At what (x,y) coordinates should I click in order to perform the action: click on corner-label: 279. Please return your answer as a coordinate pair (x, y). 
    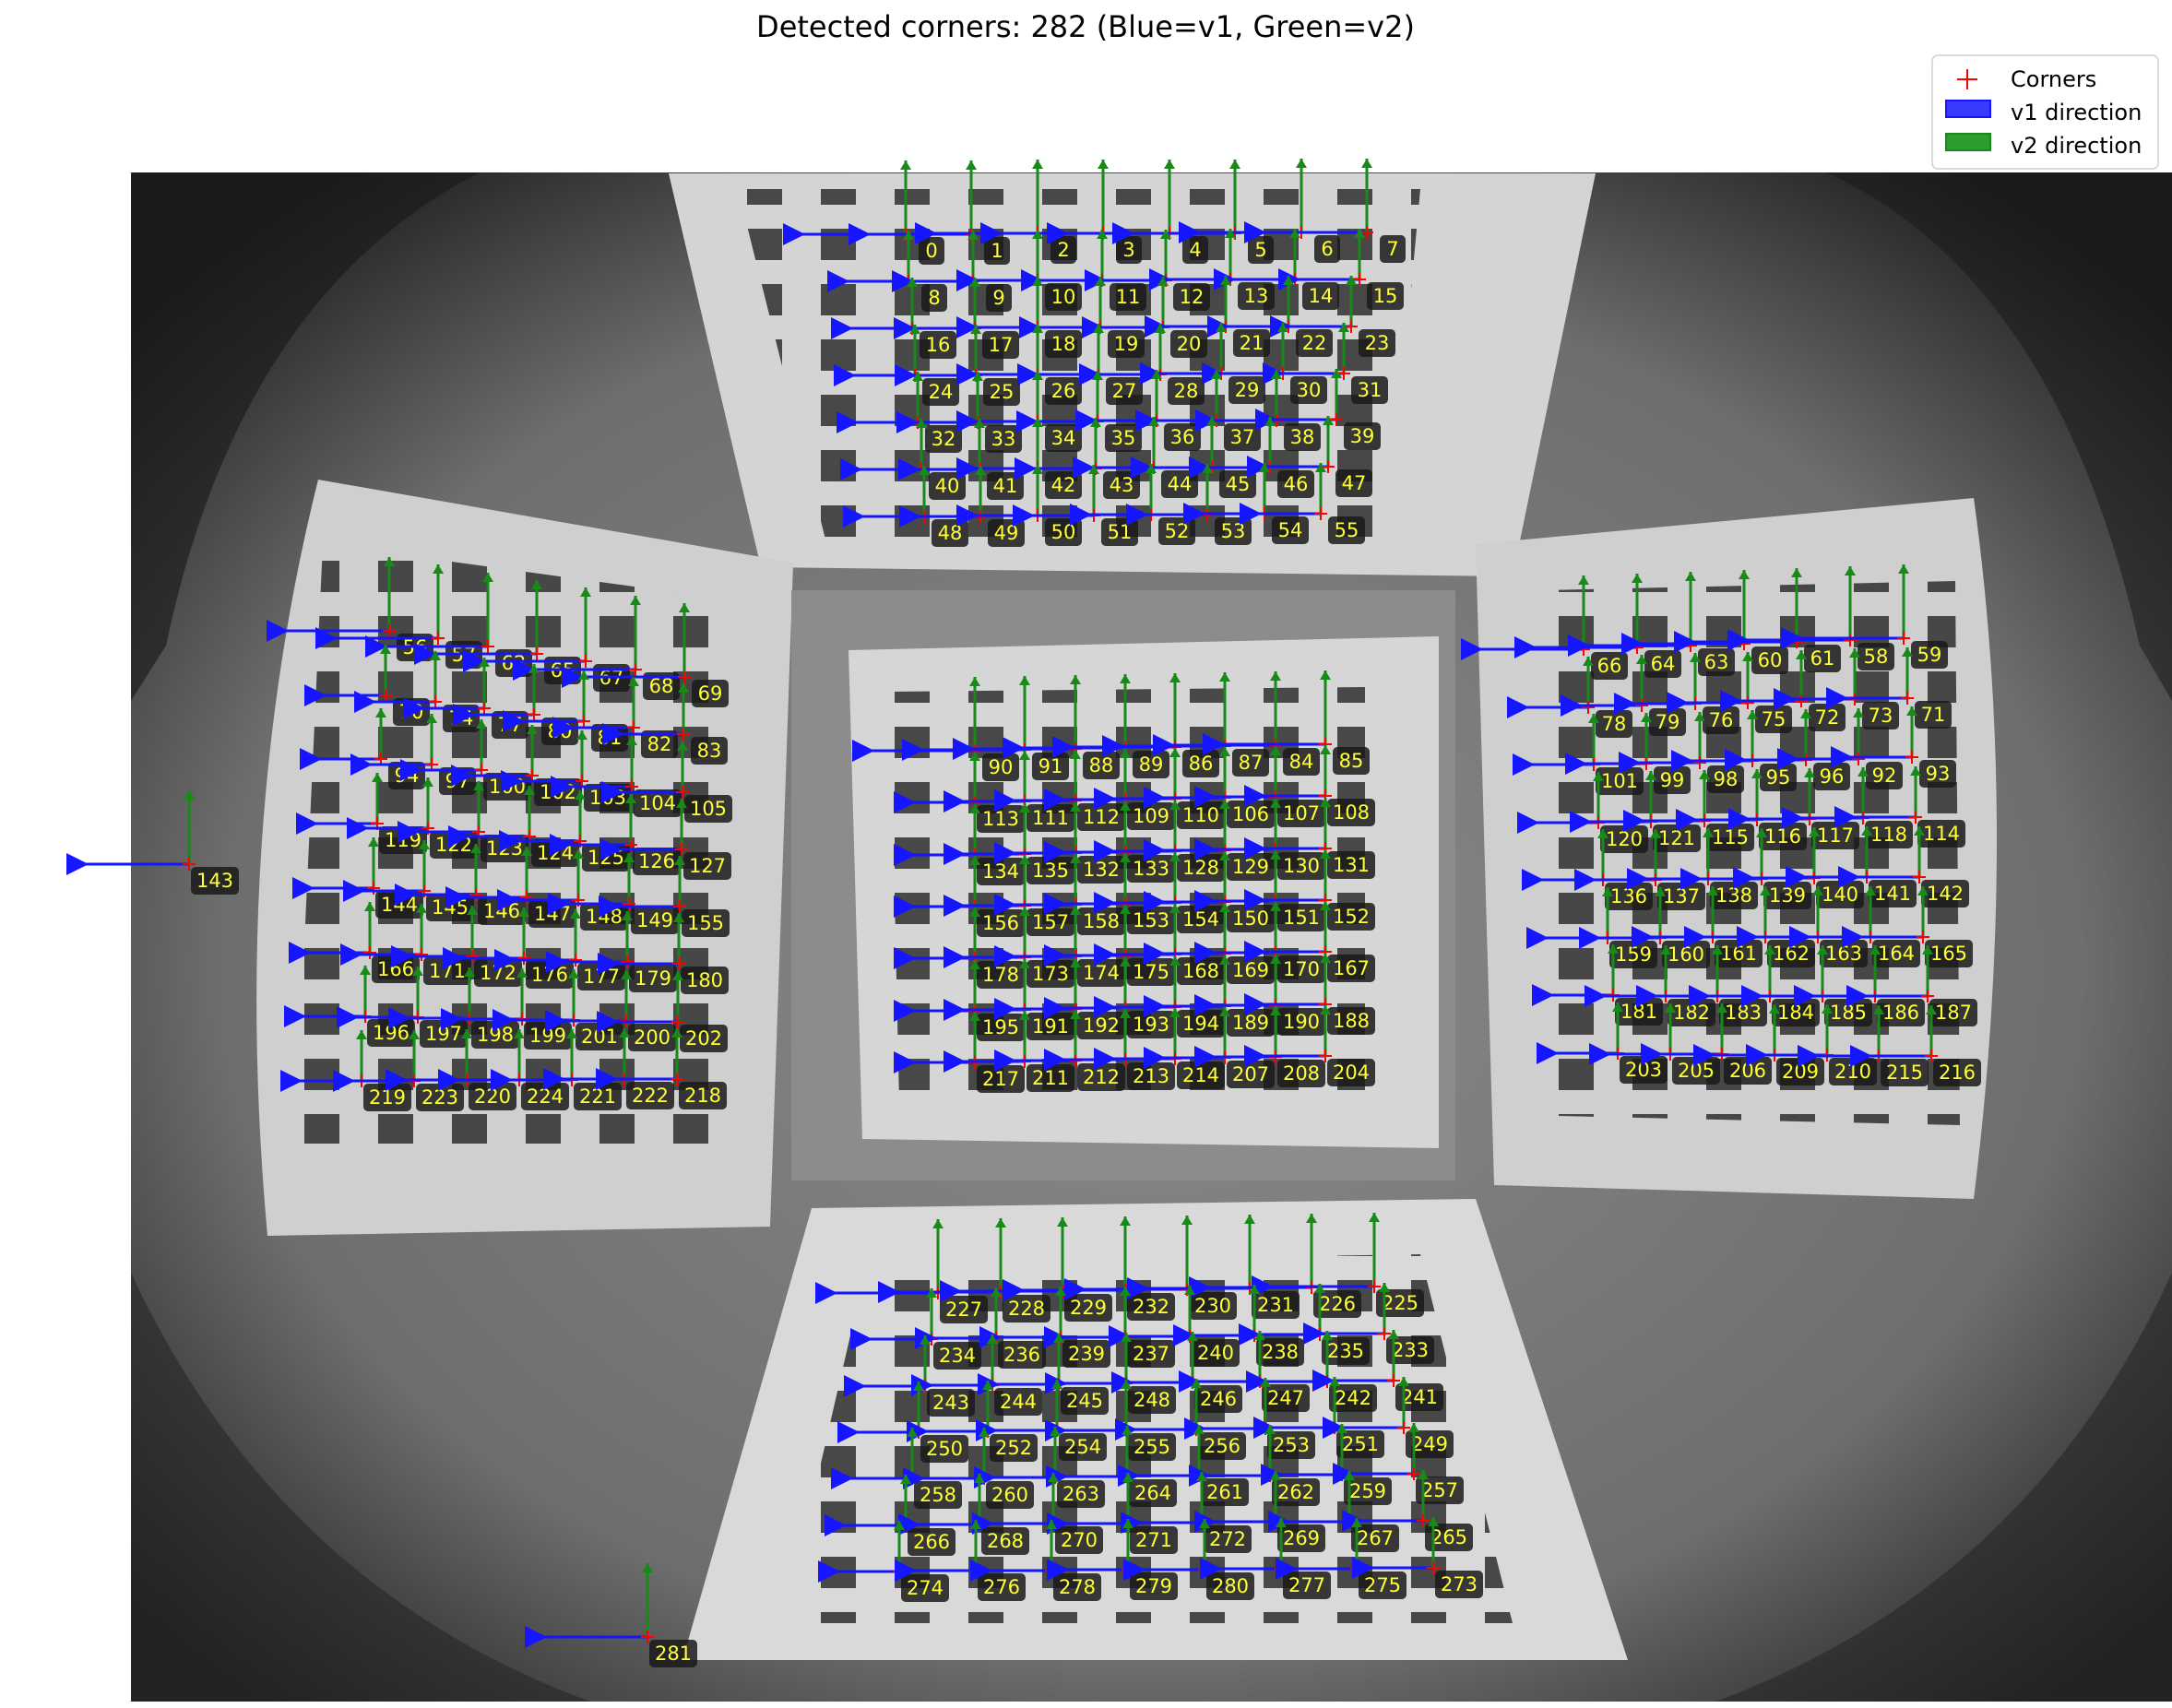
    Looking at the image, I should click on (1153, 1586).